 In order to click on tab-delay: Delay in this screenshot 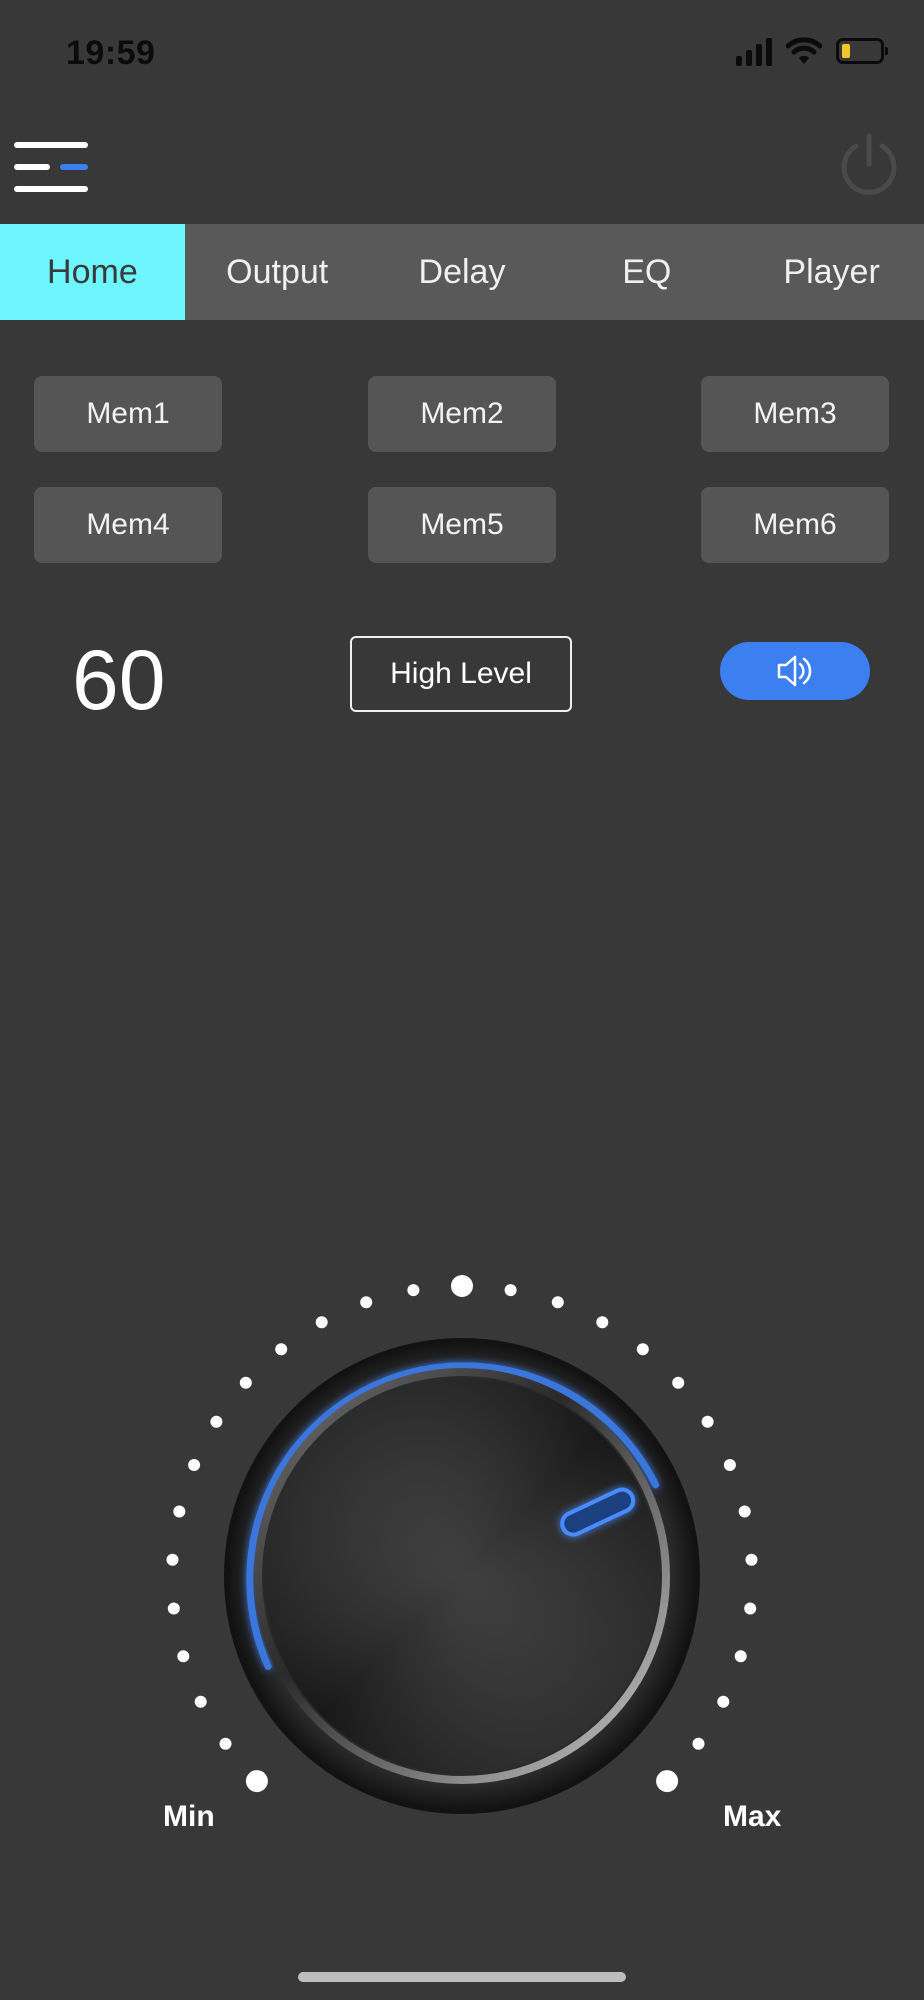, I will do `click(462, 272)`.